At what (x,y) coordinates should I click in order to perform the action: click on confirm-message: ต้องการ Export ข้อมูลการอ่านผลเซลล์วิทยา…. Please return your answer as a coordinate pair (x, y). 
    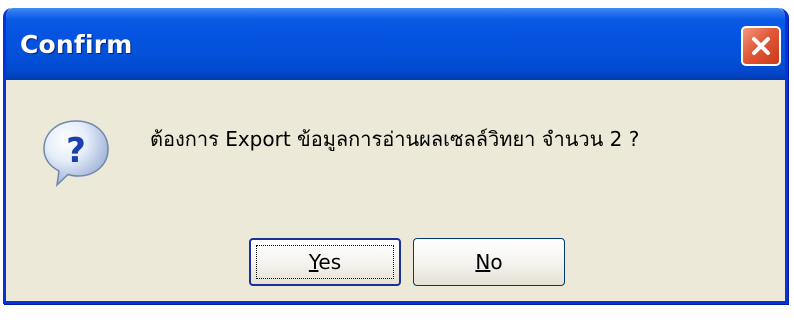
    Looking at the image, I should click on (395, 139).